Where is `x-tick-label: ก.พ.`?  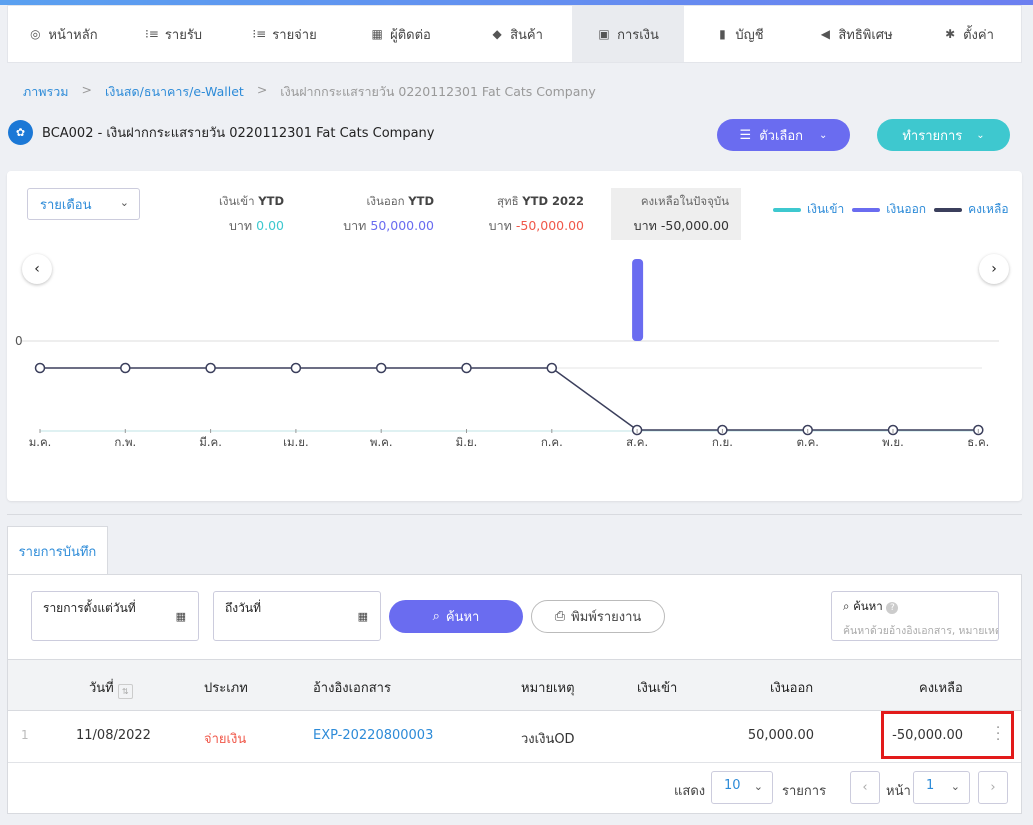
x-tick-label: ก.พ. is located at coordinates (125, 442).